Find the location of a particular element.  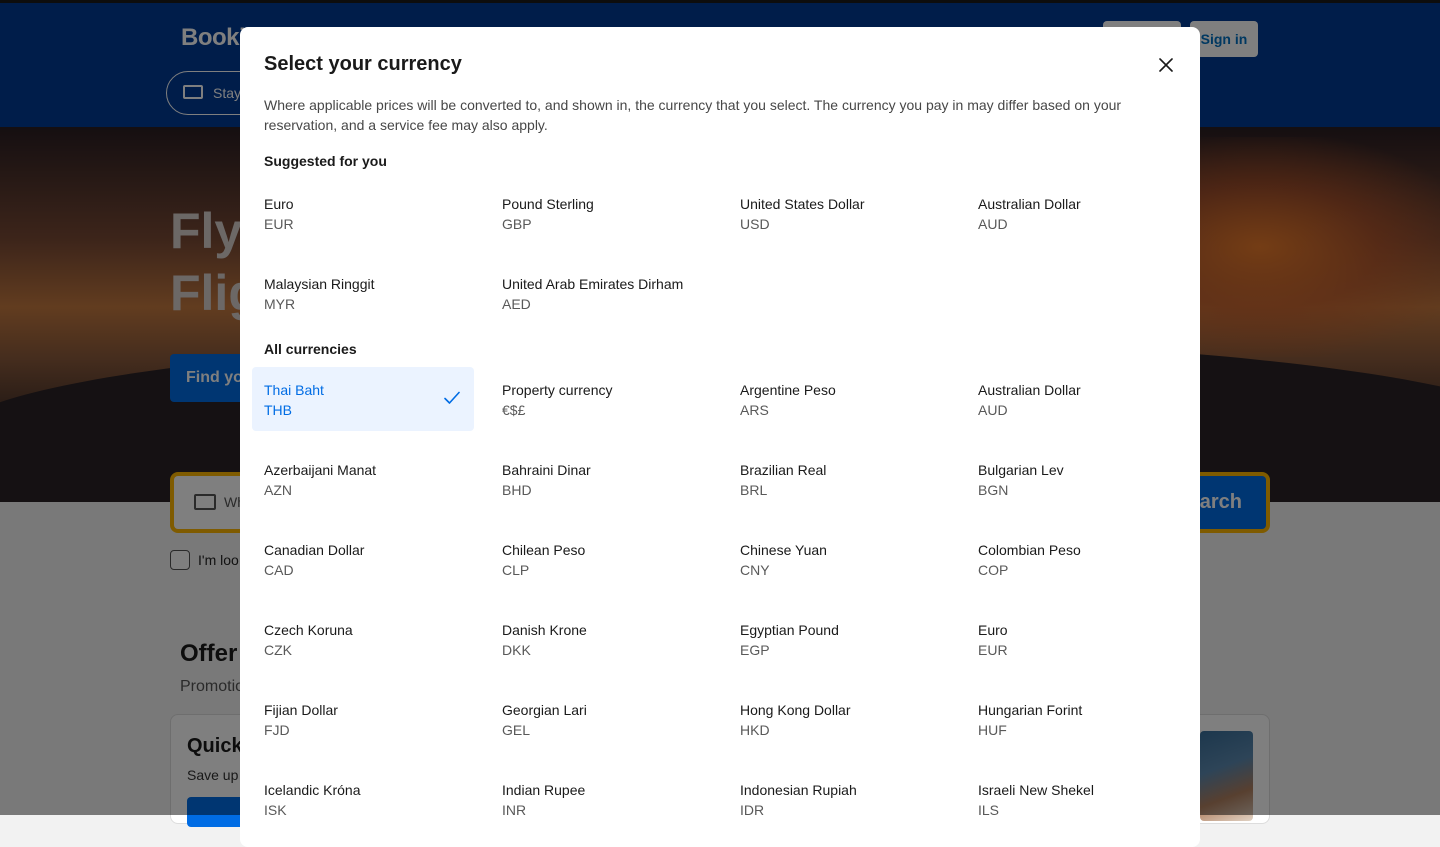

currency-option: Fijian Dollar FJD is located at coordinates (363, 719).